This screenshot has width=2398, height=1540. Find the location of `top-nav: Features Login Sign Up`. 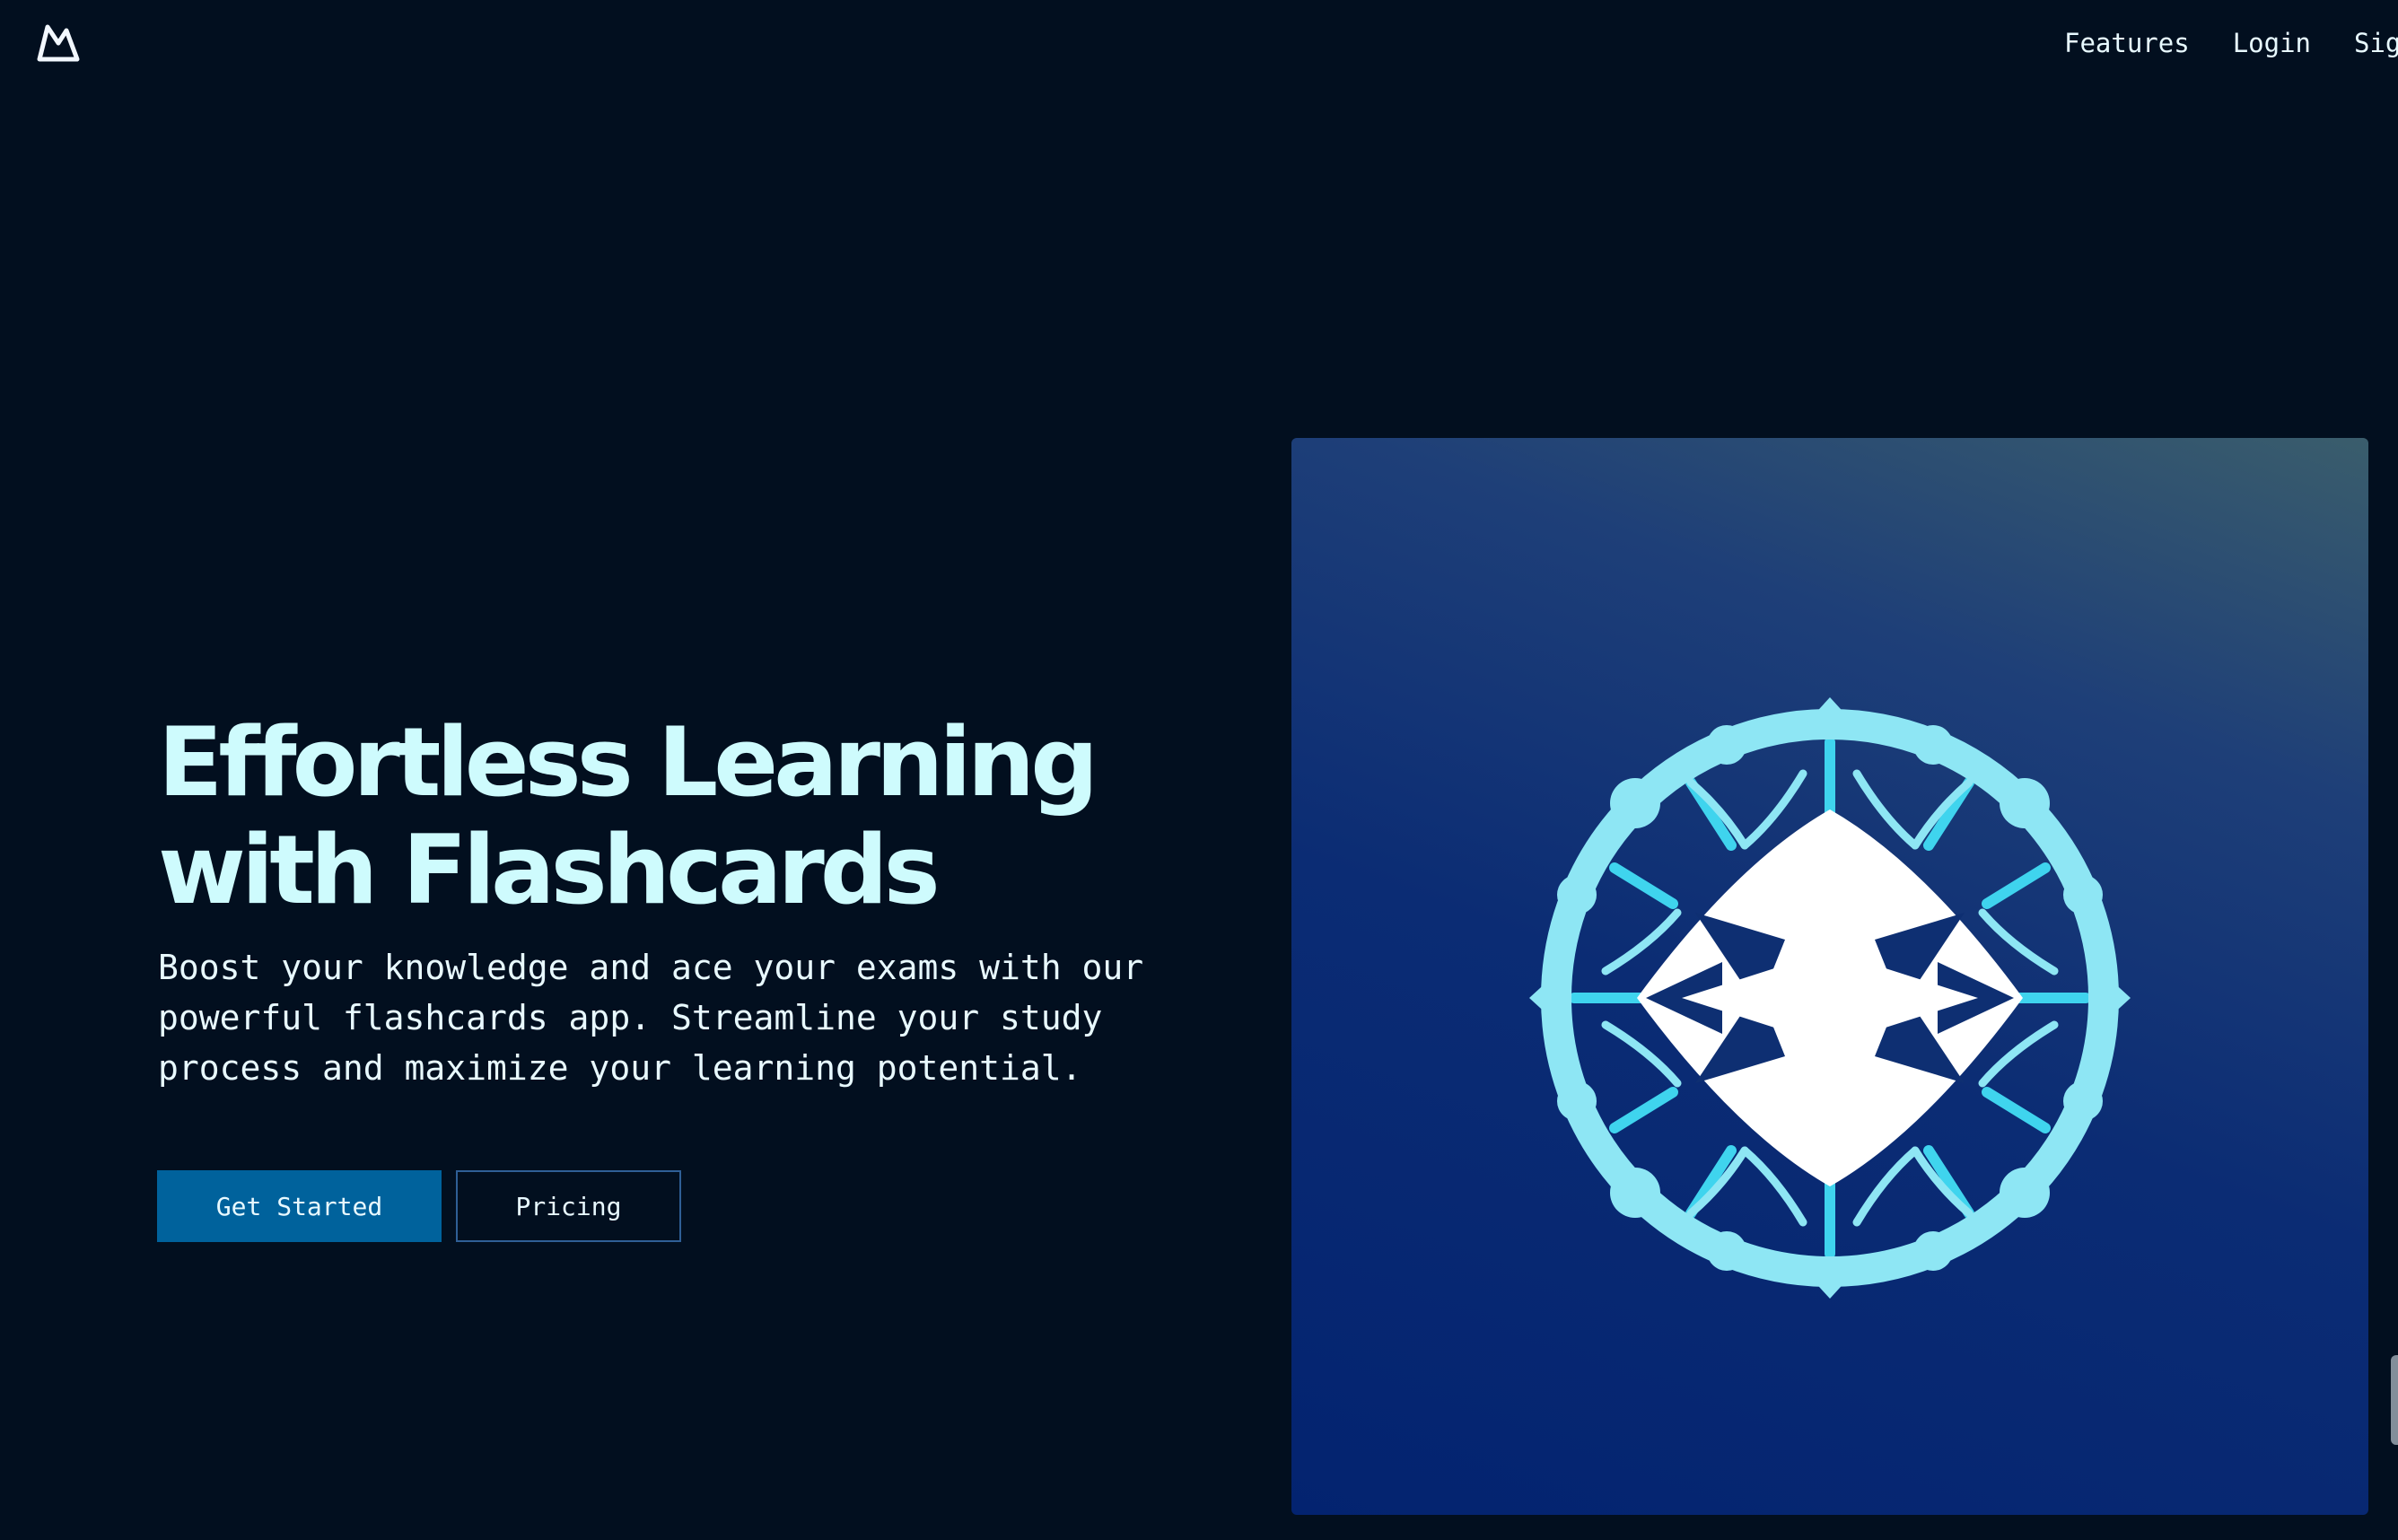

top-nav: Features Login Sign Up is located at coordinates (2231, 43).